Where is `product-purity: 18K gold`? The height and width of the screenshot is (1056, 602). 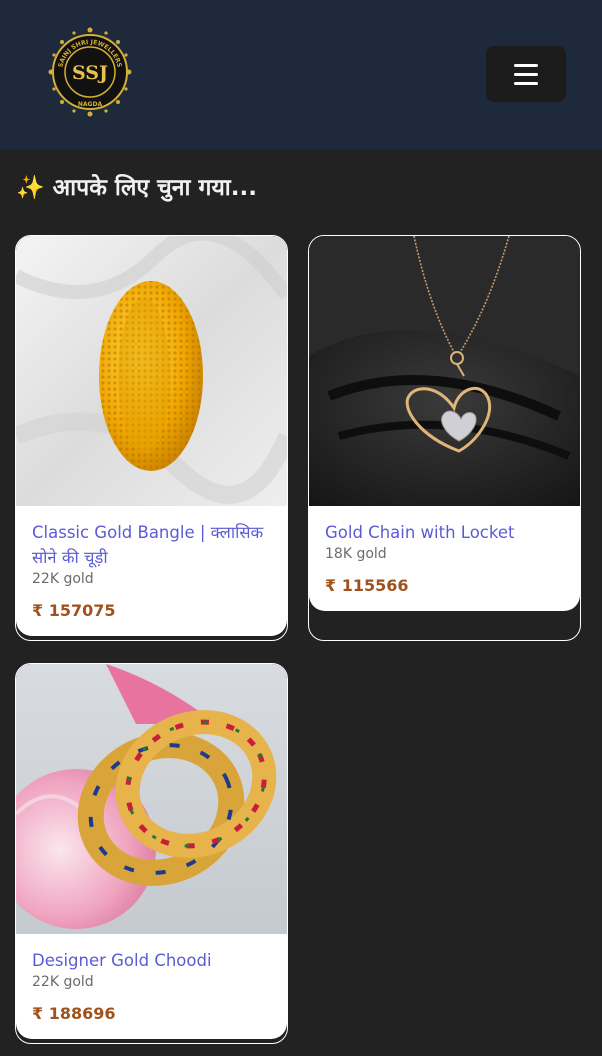
product-purity: 18K gold is located at coordinates (356, 554).